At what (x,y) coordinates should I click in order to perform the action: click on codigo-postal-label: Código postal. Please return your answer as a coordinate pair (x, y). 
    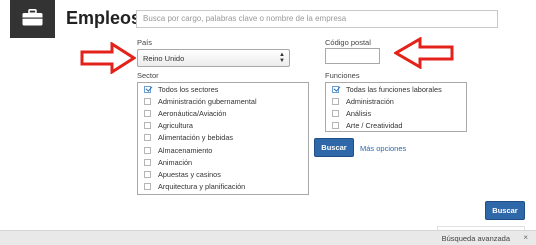
    Looking at the image, I should click on (348, 42).